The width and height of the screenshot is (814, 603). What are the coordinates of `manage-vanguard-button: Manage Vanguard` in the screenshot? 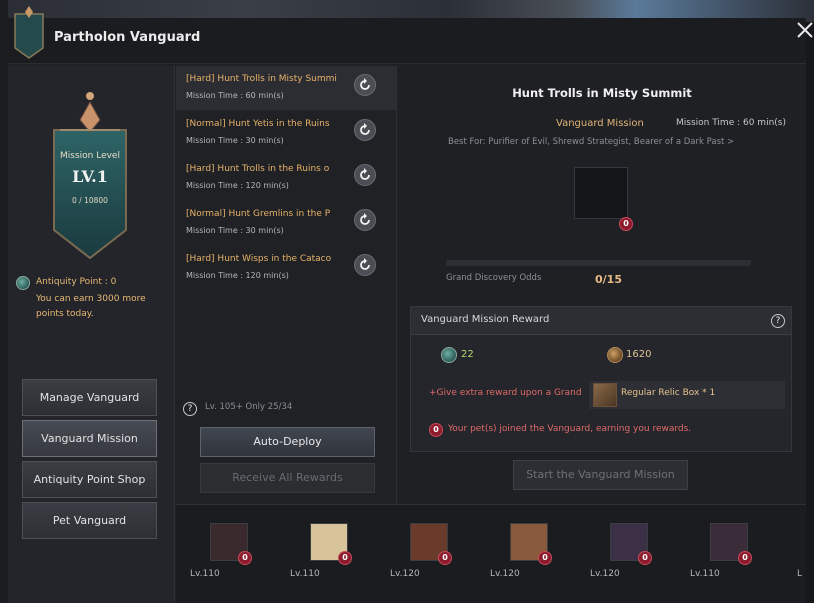 It's located at (89, 397).